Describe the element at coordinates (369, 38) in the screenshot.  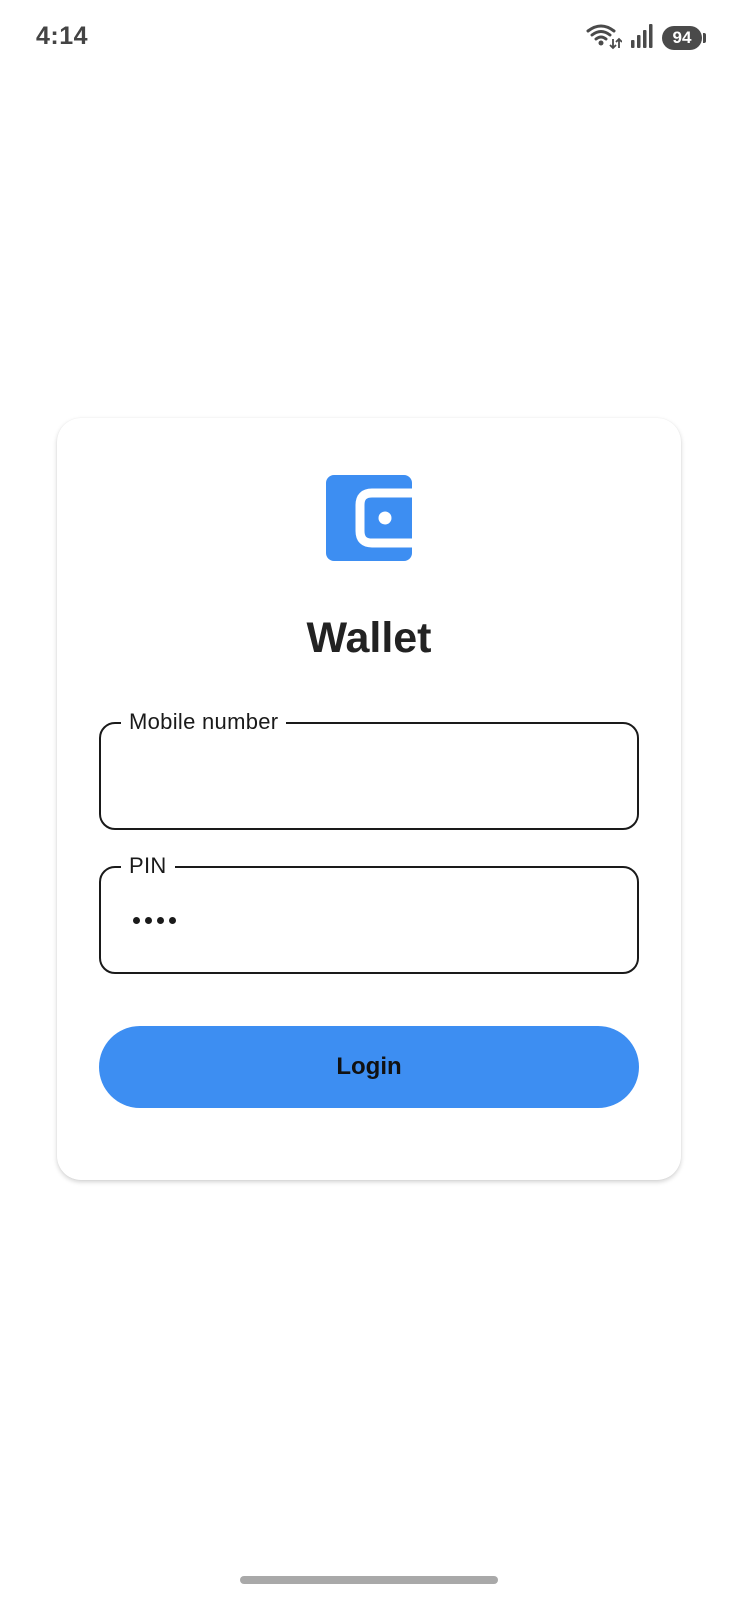
I see `status-bar: 4:14 94` at that location.